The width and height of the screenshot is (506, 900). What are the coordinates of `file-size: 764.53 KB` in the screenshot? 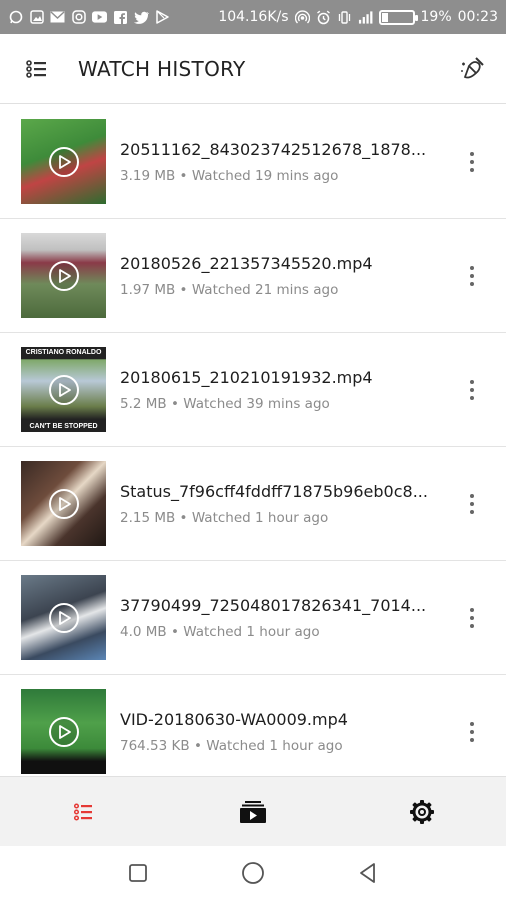 It's located at (155, 745).